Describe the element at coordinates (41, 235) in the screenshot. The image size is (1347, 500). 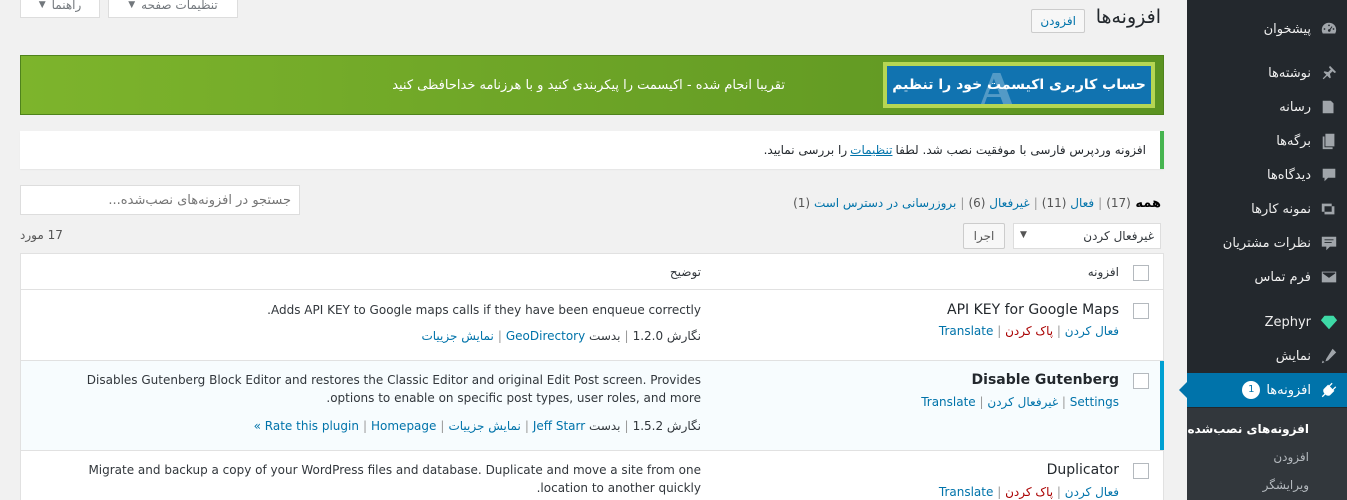
I see `item-count: 17 مورد` at that location.